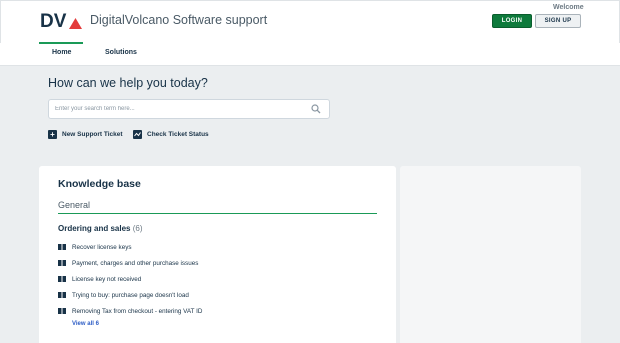 This screenshot has width=620, height=343. What do you see at coordinates (568, 7) in the screenshot?
I see `welcome-text: Welcome` at bounding box center [568, 7].